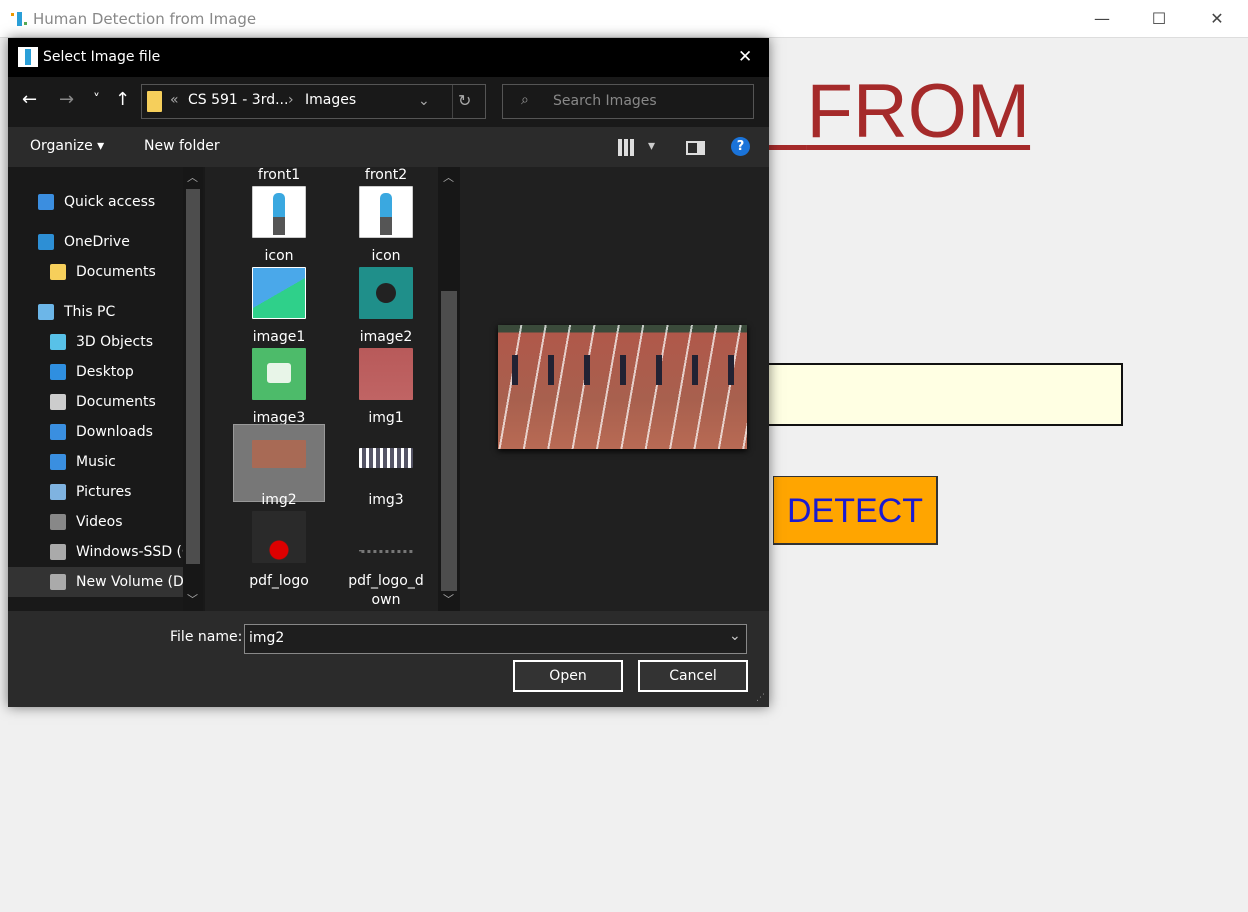  What do you see at coordinates (855, 510) in the screenshot?
I see `detect-button: DETECT` at bounding box center [855, 510].